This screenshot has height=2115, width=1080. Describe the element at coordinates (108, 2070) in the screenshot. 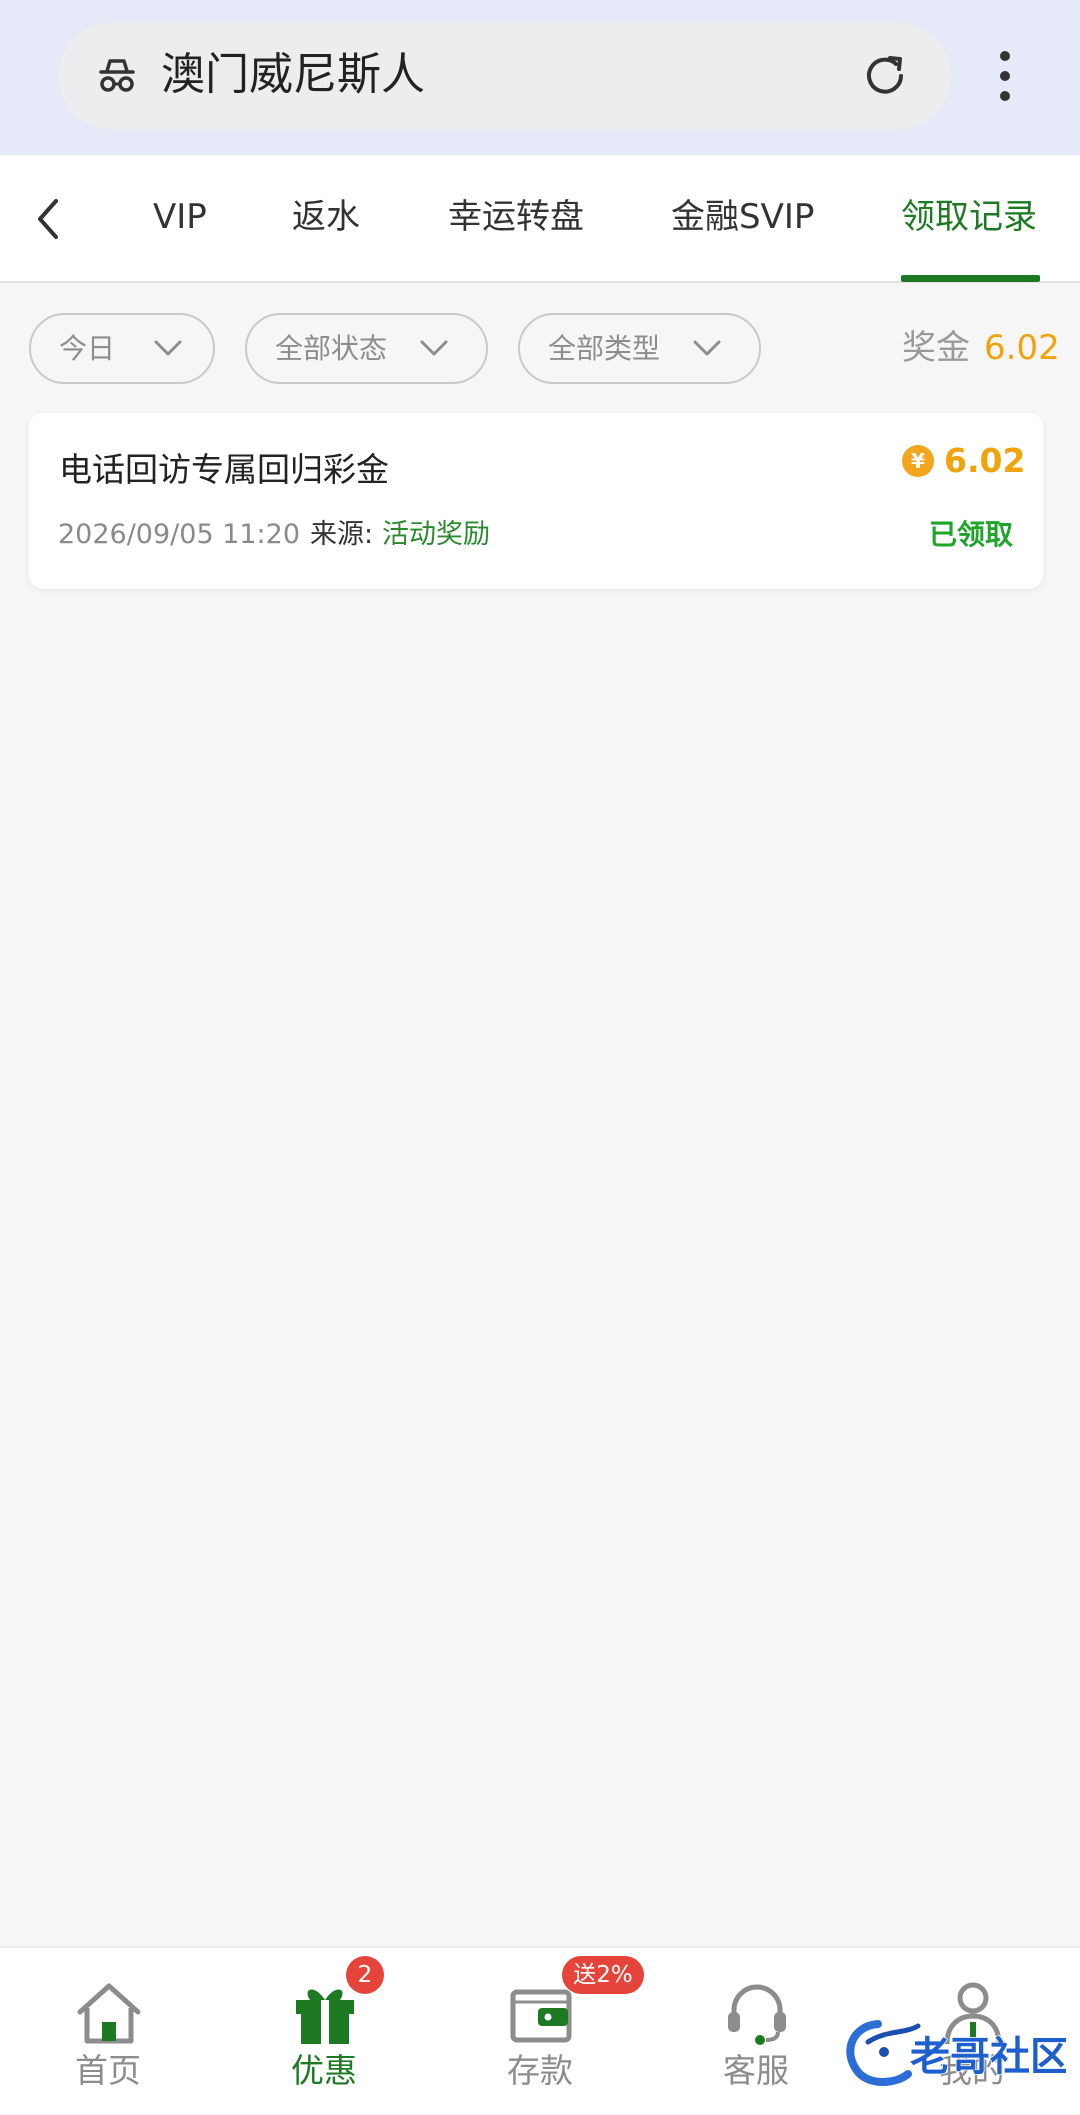

I see `nav-label-home: 首页` at that location.